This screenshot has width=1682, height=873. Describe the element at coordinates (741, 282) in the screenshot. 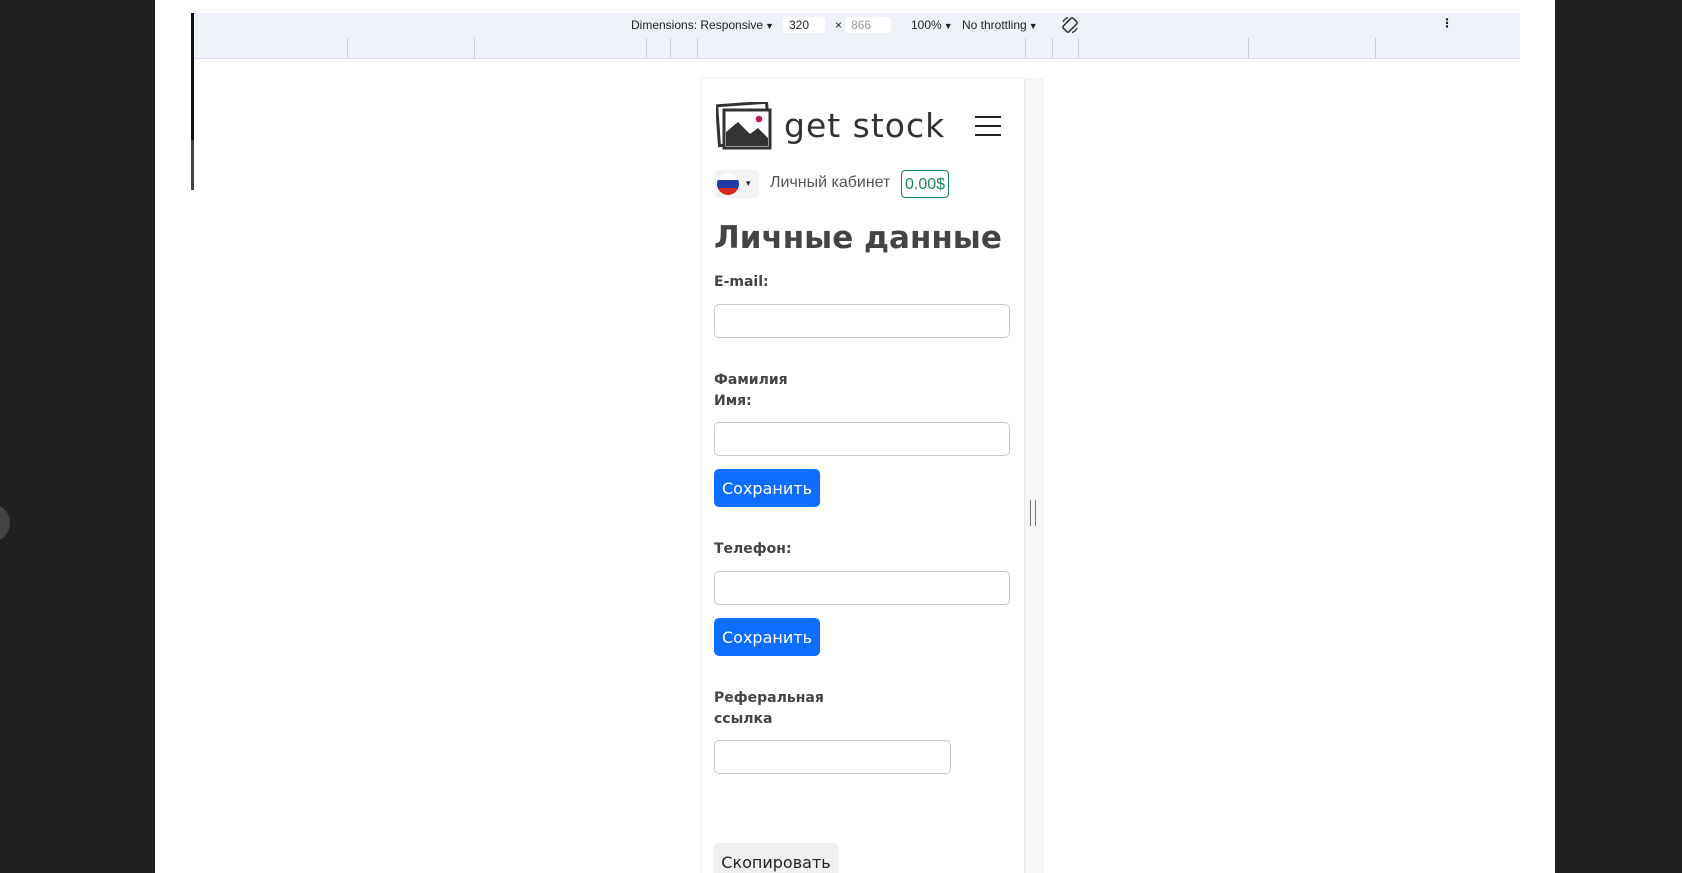

I see `email-label: E-mail:` at that location.